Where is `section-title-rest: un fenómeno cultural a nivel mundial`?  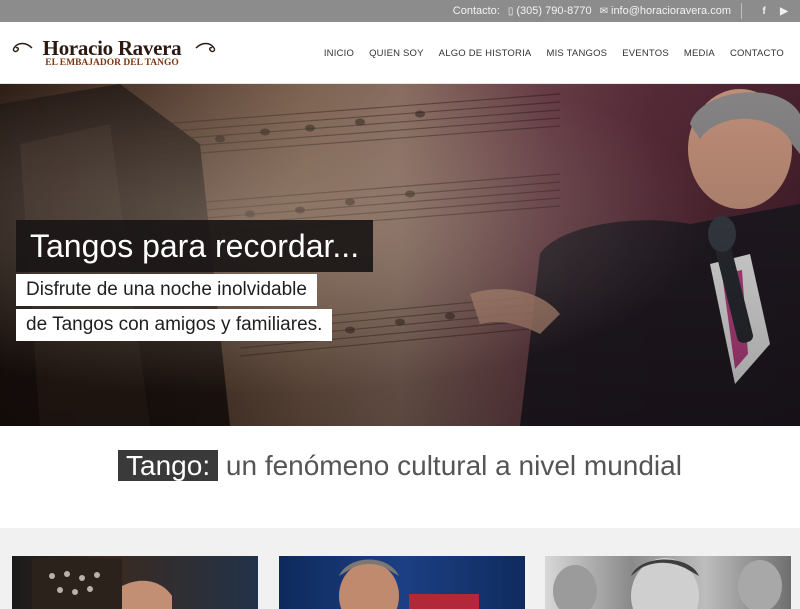 section-title-rest: un fenómeno cultural a nivel mundial is located at coordinates (450, 465).